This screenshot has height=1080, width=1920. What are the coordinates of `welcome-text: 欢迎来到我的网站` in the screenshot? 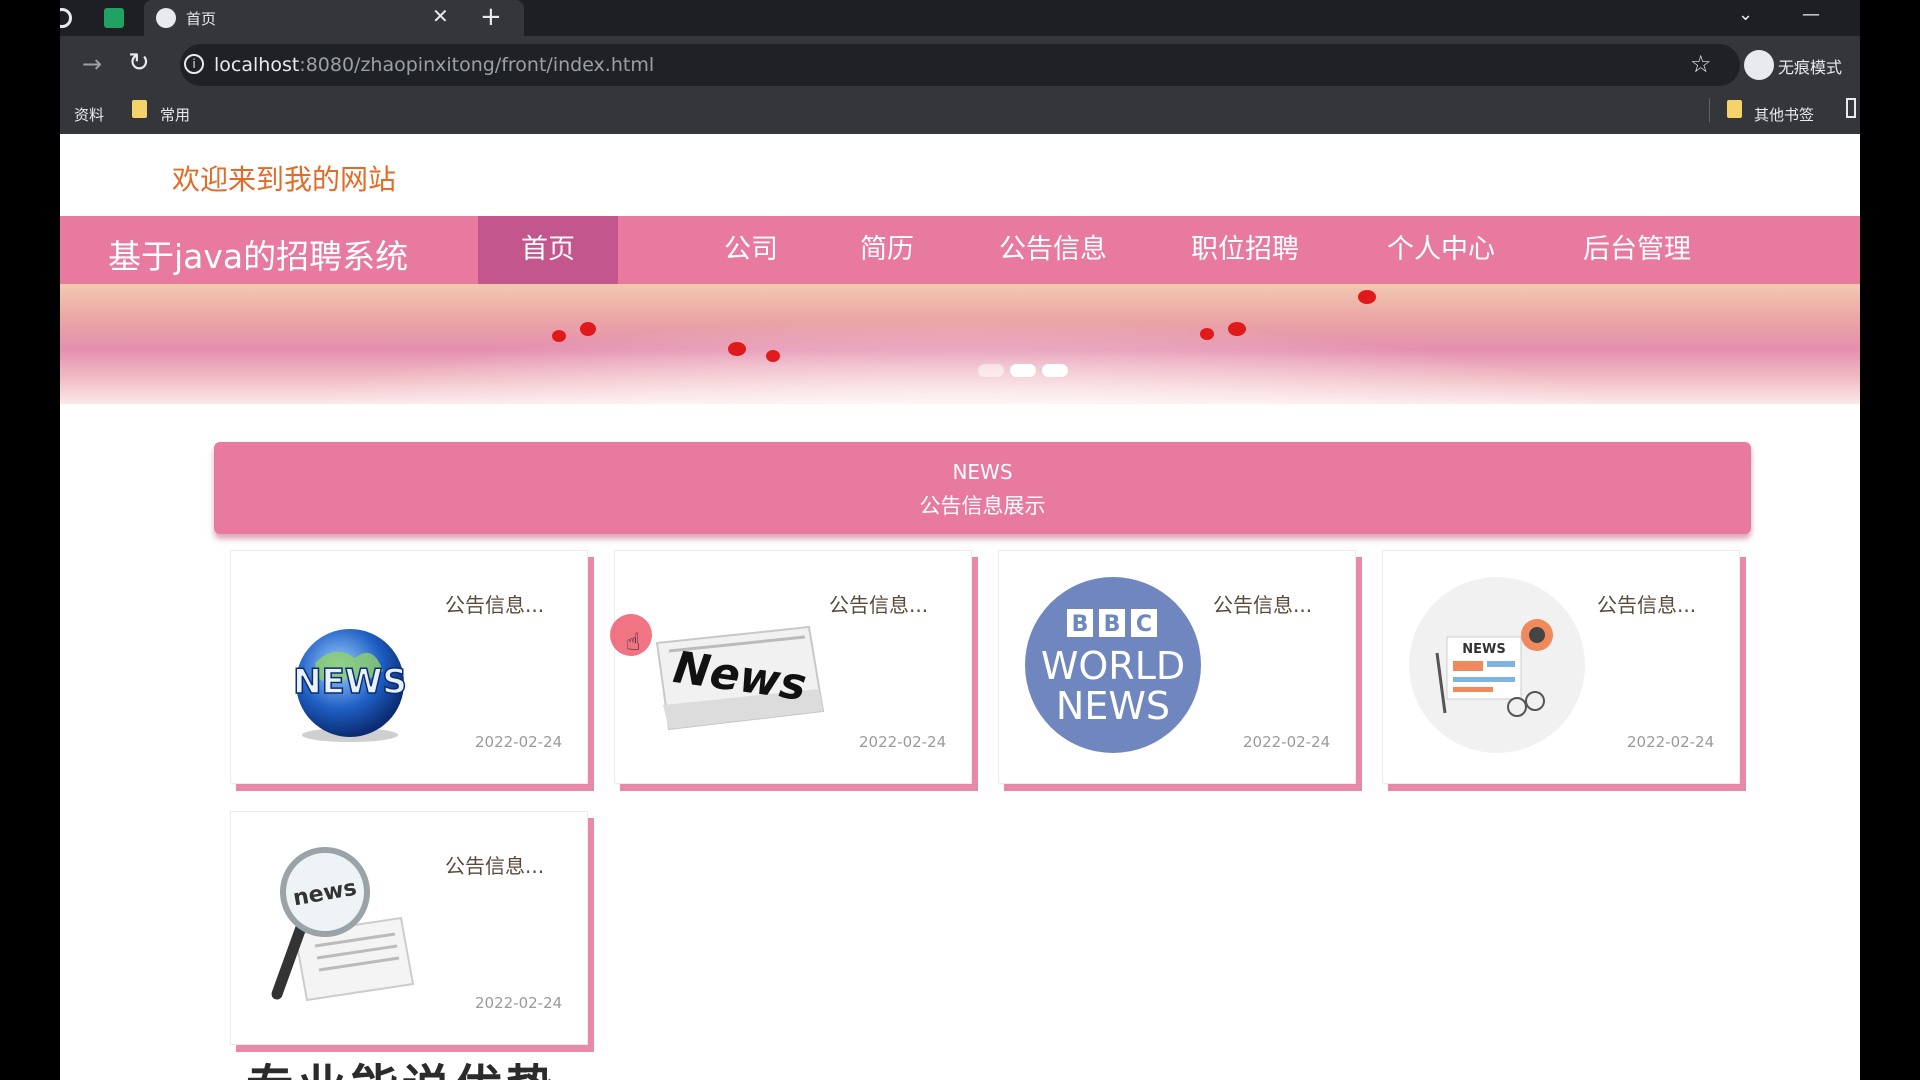 It's located at (284, 179).